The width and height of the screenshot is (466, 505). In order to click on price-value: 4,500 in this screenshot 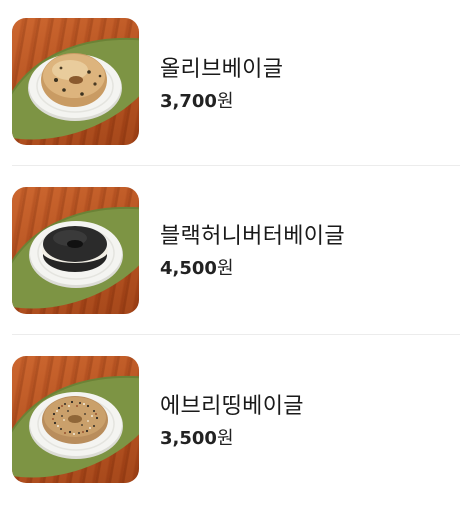, I will do `click(188, 268)`.